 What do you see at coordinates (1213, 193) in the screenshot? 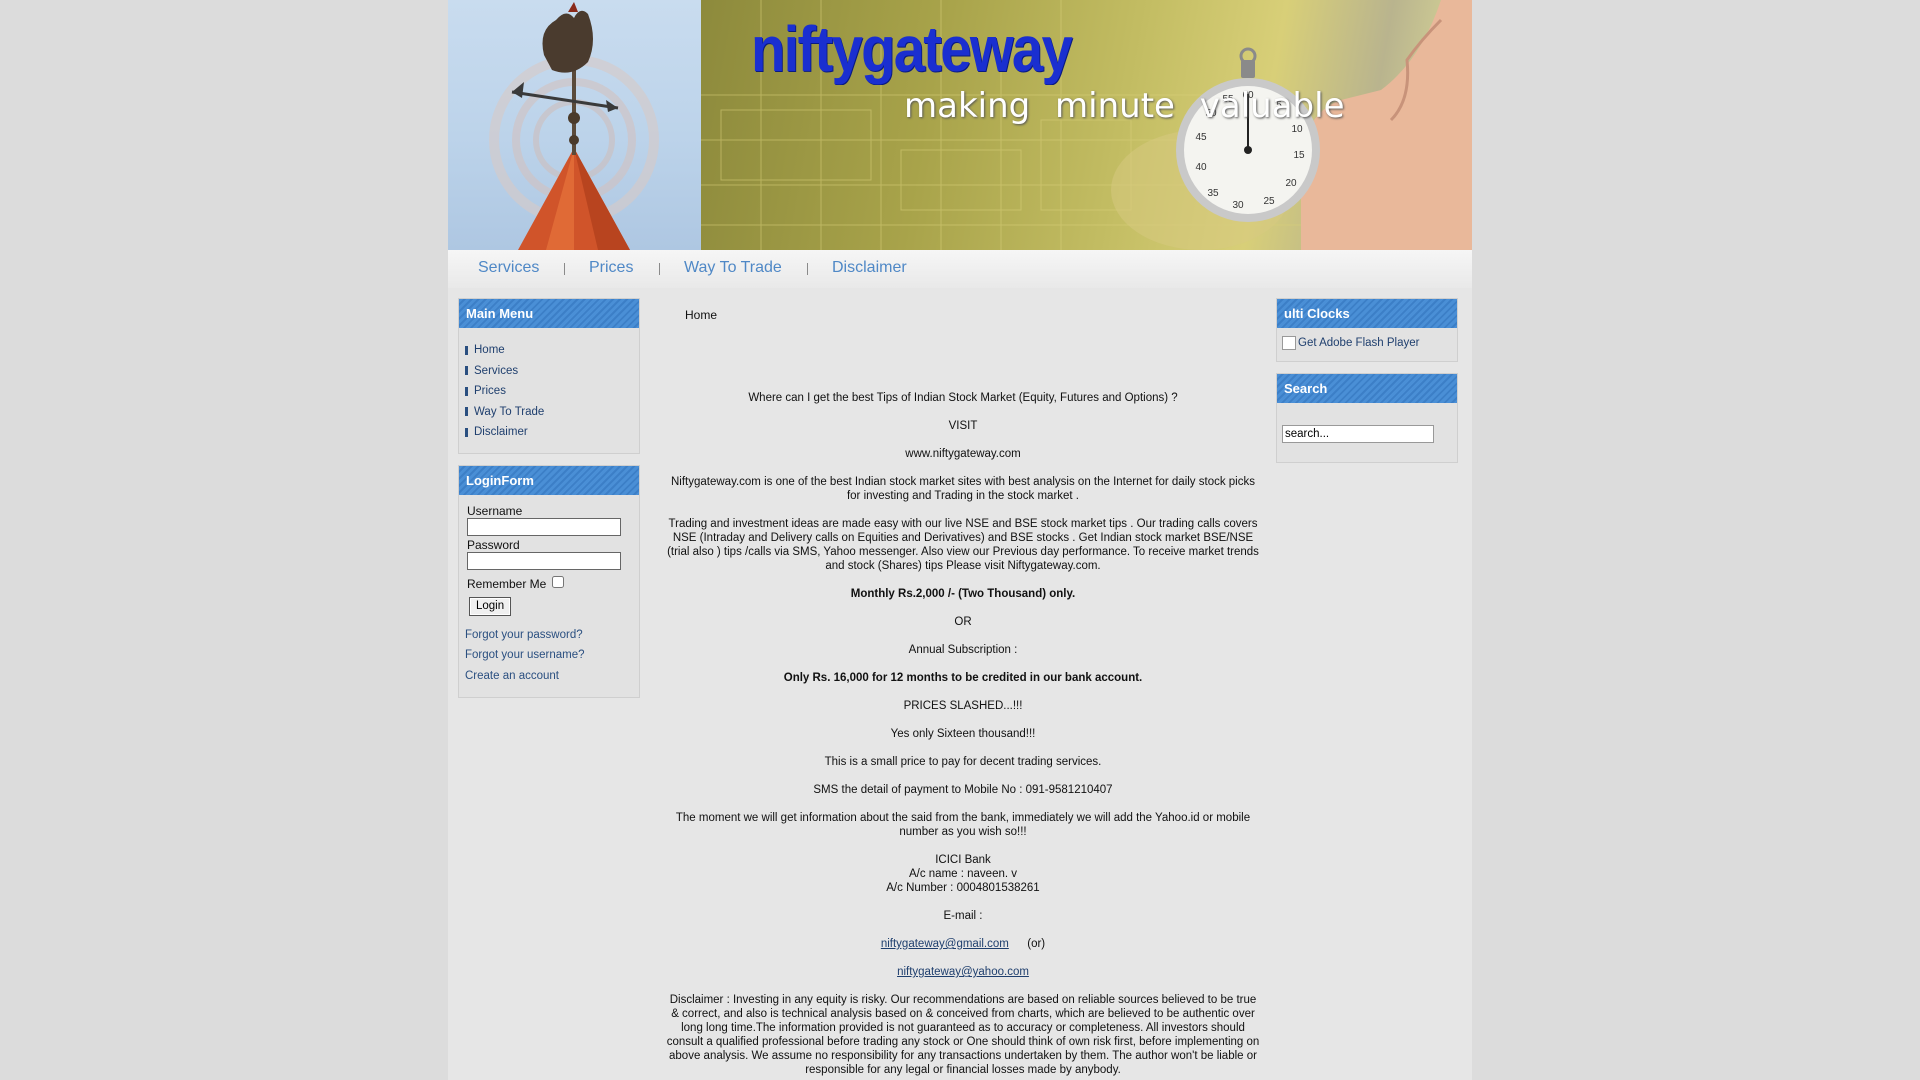
I see `svg-text: 35` at bounding box center [1213, 193].